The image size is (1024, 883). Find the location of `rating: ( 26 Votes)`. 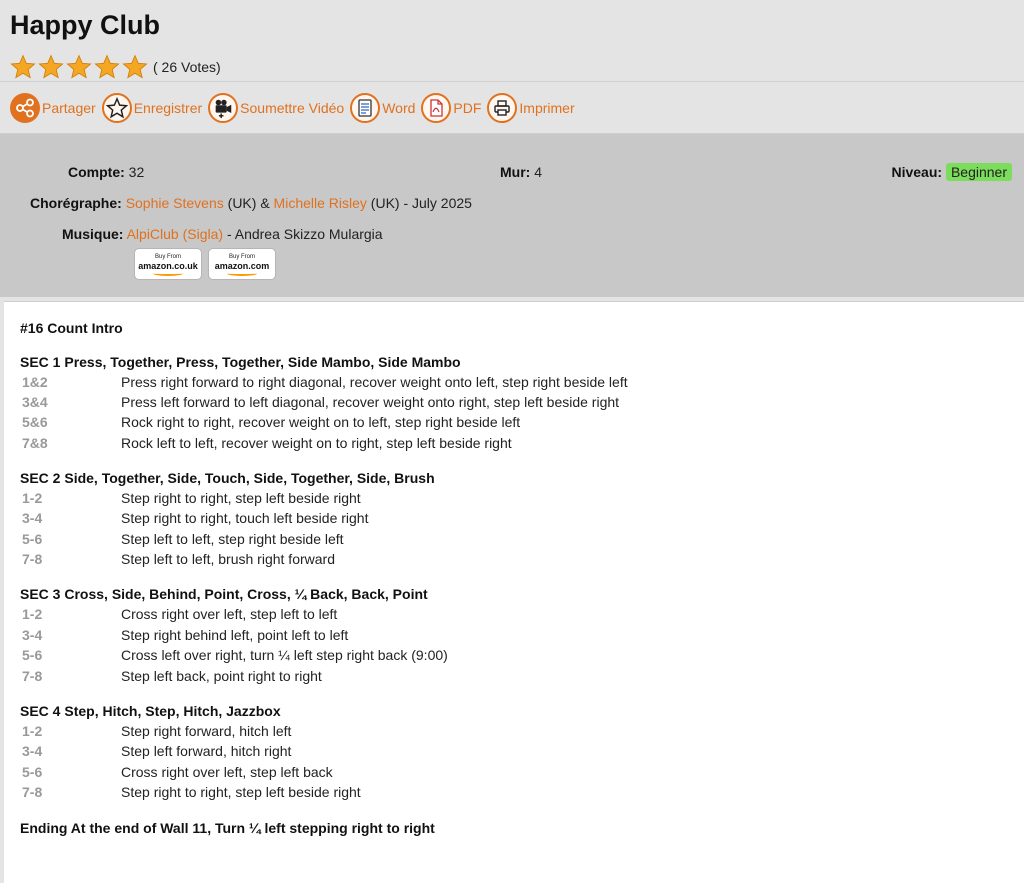

rating: ( 26 Votes) is located at coordinates (512, 67).